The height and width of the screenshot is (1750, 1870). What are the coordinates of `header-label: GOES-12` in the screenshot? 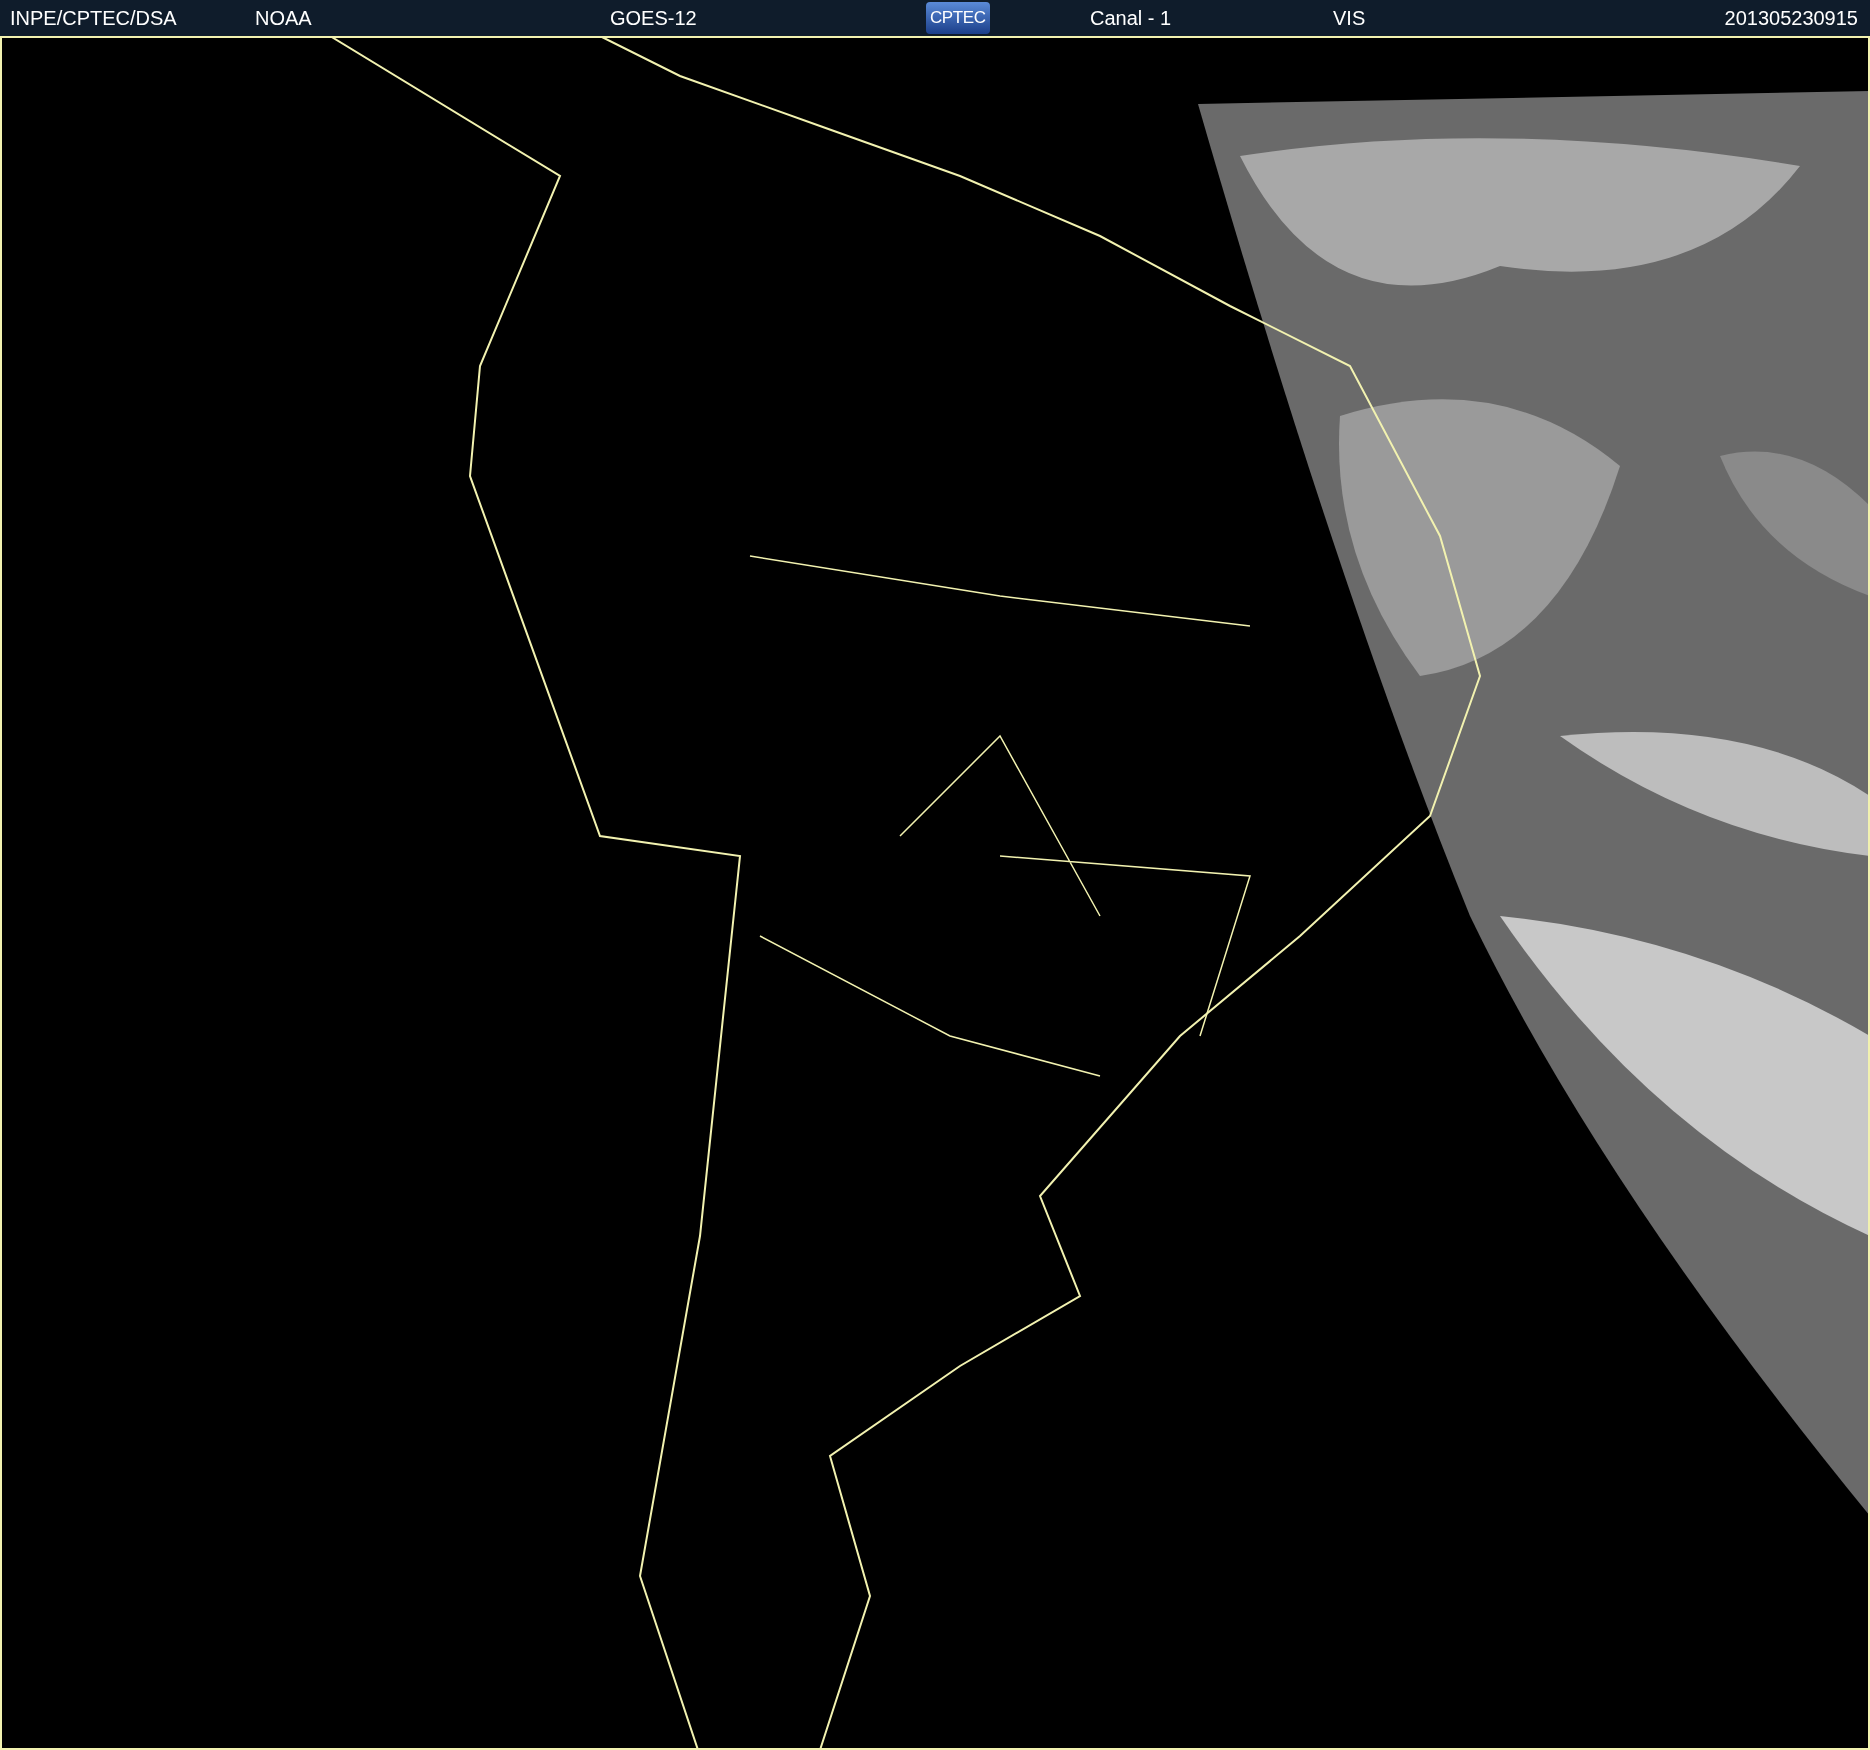 It's located at (654, 18).